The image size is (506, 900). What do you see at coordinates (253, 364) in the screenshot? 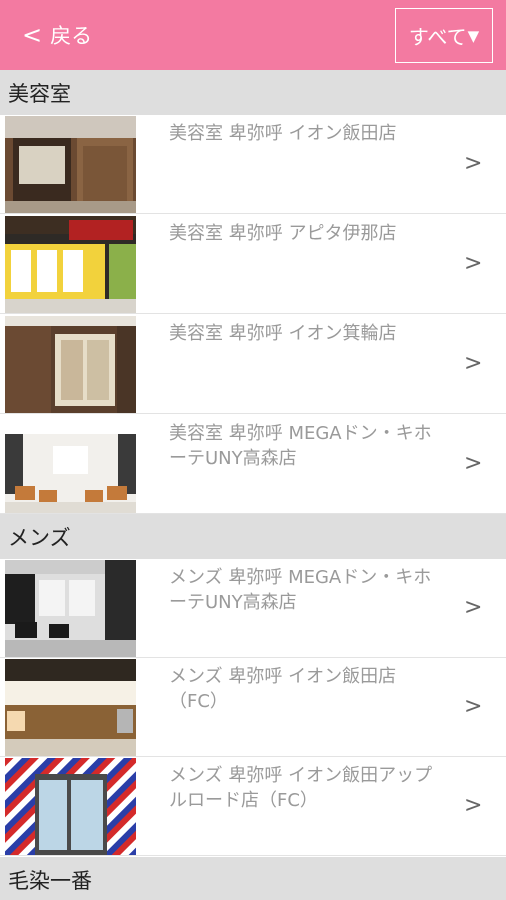
I see `list-item: 美容室 卑弥呼 イオン箕輪店 >` at bounding box center [253, 364].